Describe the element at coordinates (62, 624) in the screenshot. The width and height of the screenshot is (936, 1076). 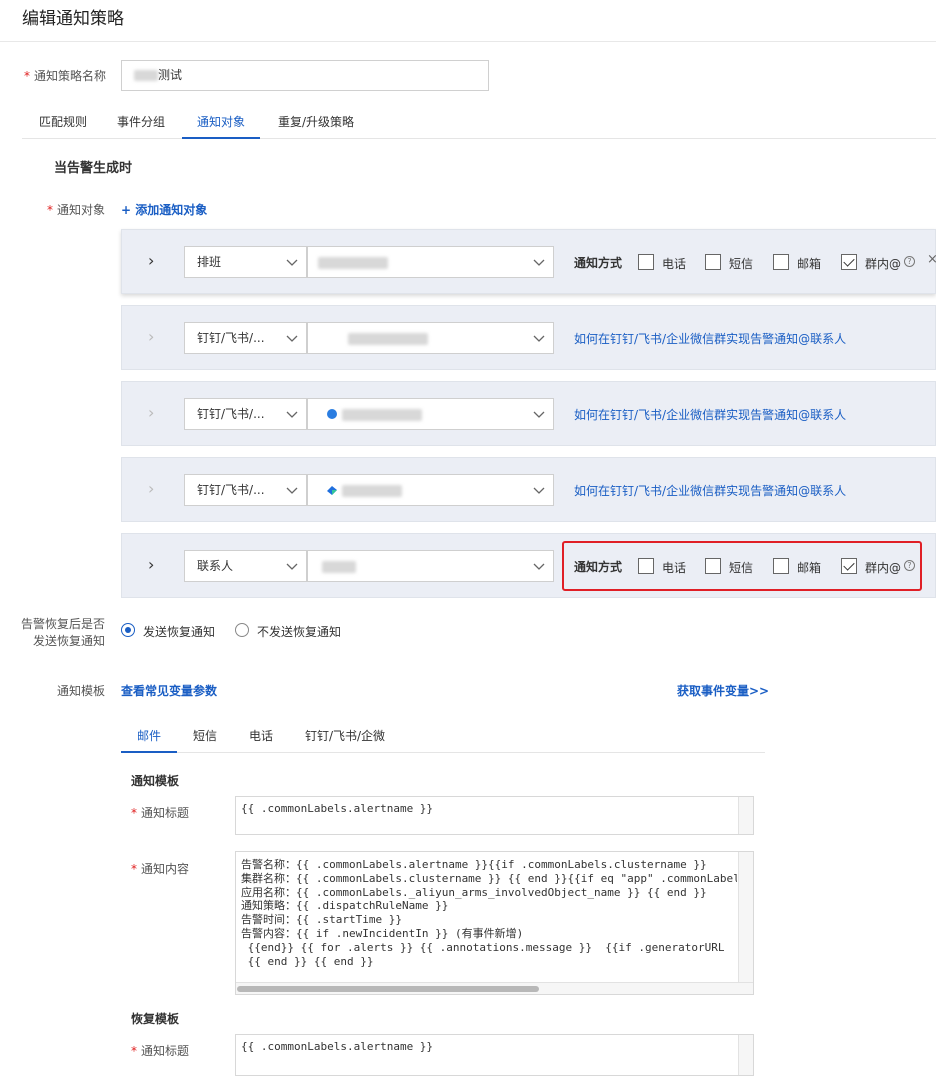
I see `recovery-label-line1: 告警恢复后是否` at that location.